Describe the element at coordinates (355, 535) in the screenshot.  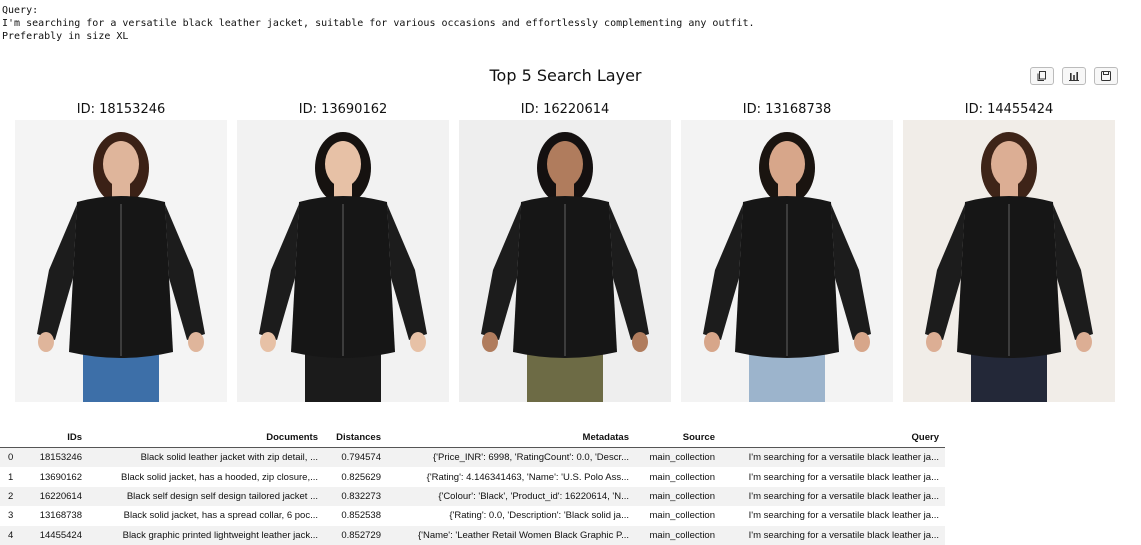
I see `cell-distance: 0.852729` at that location.